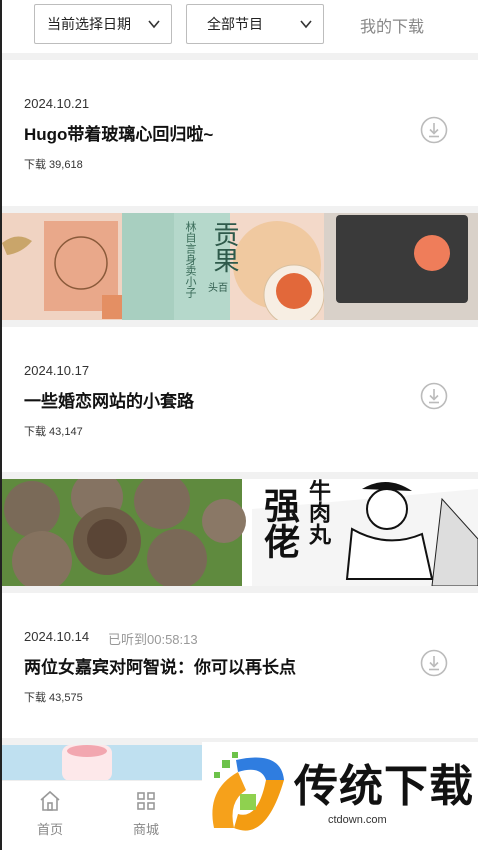 This screenshot has width=478, height=850. I want to click on watermark-logo-icon, so click(248, 791).